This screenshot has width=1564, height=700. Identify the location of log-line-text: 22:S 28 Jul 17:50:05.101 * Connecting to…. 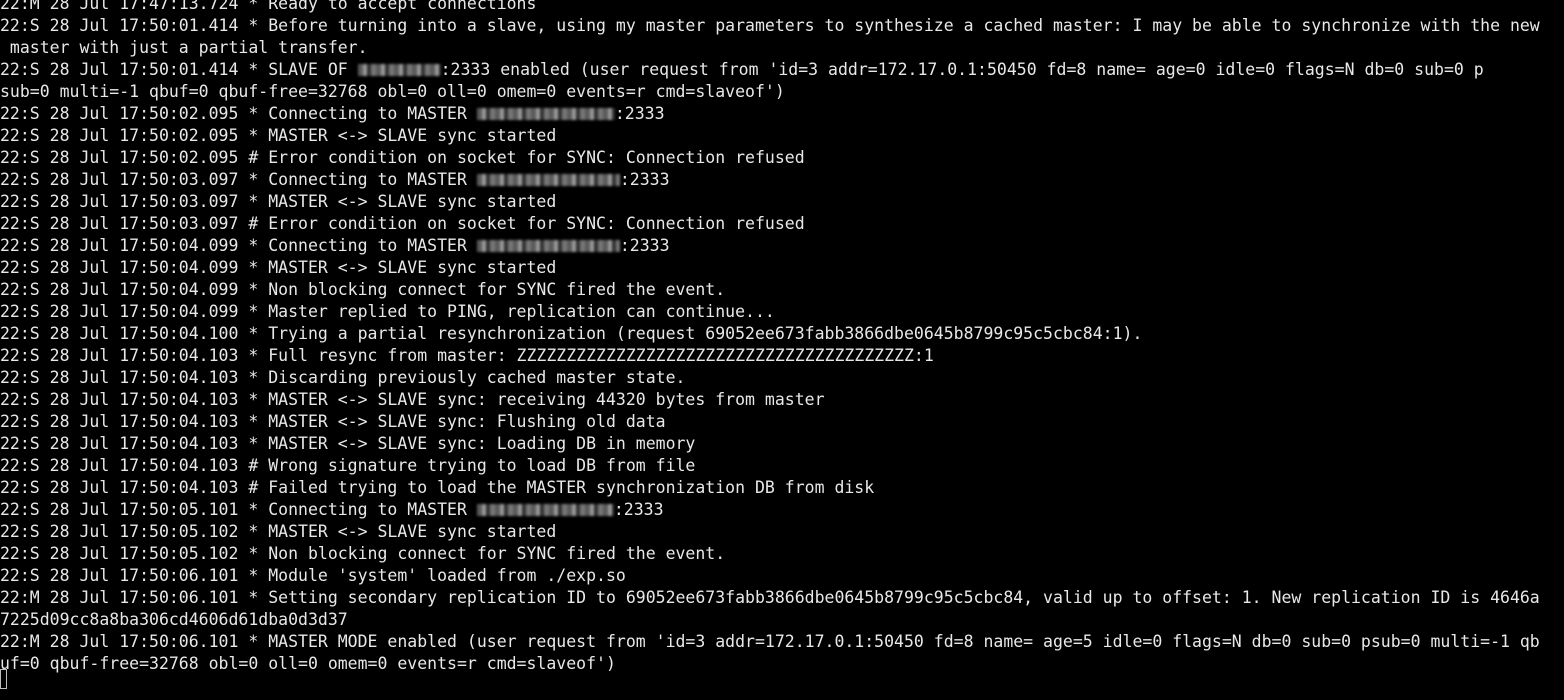
(238, 509).